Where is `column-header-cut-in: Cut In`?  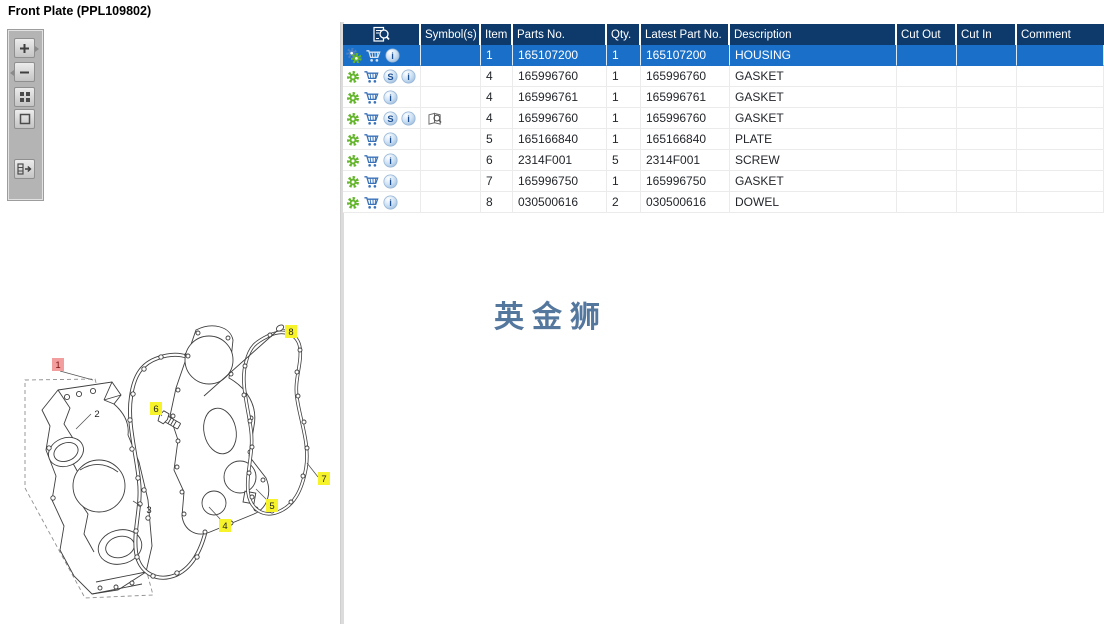
column-header-cut-in: Cut In is located at coordinates (987, 34).